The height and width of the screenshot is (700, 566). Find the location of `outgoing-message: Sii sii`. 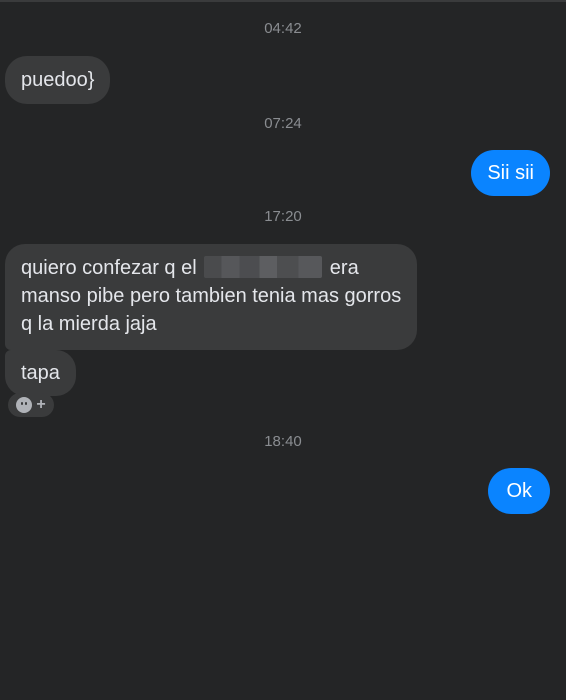

outgoing-message: Sii sii is located at coordinates (510, 173).